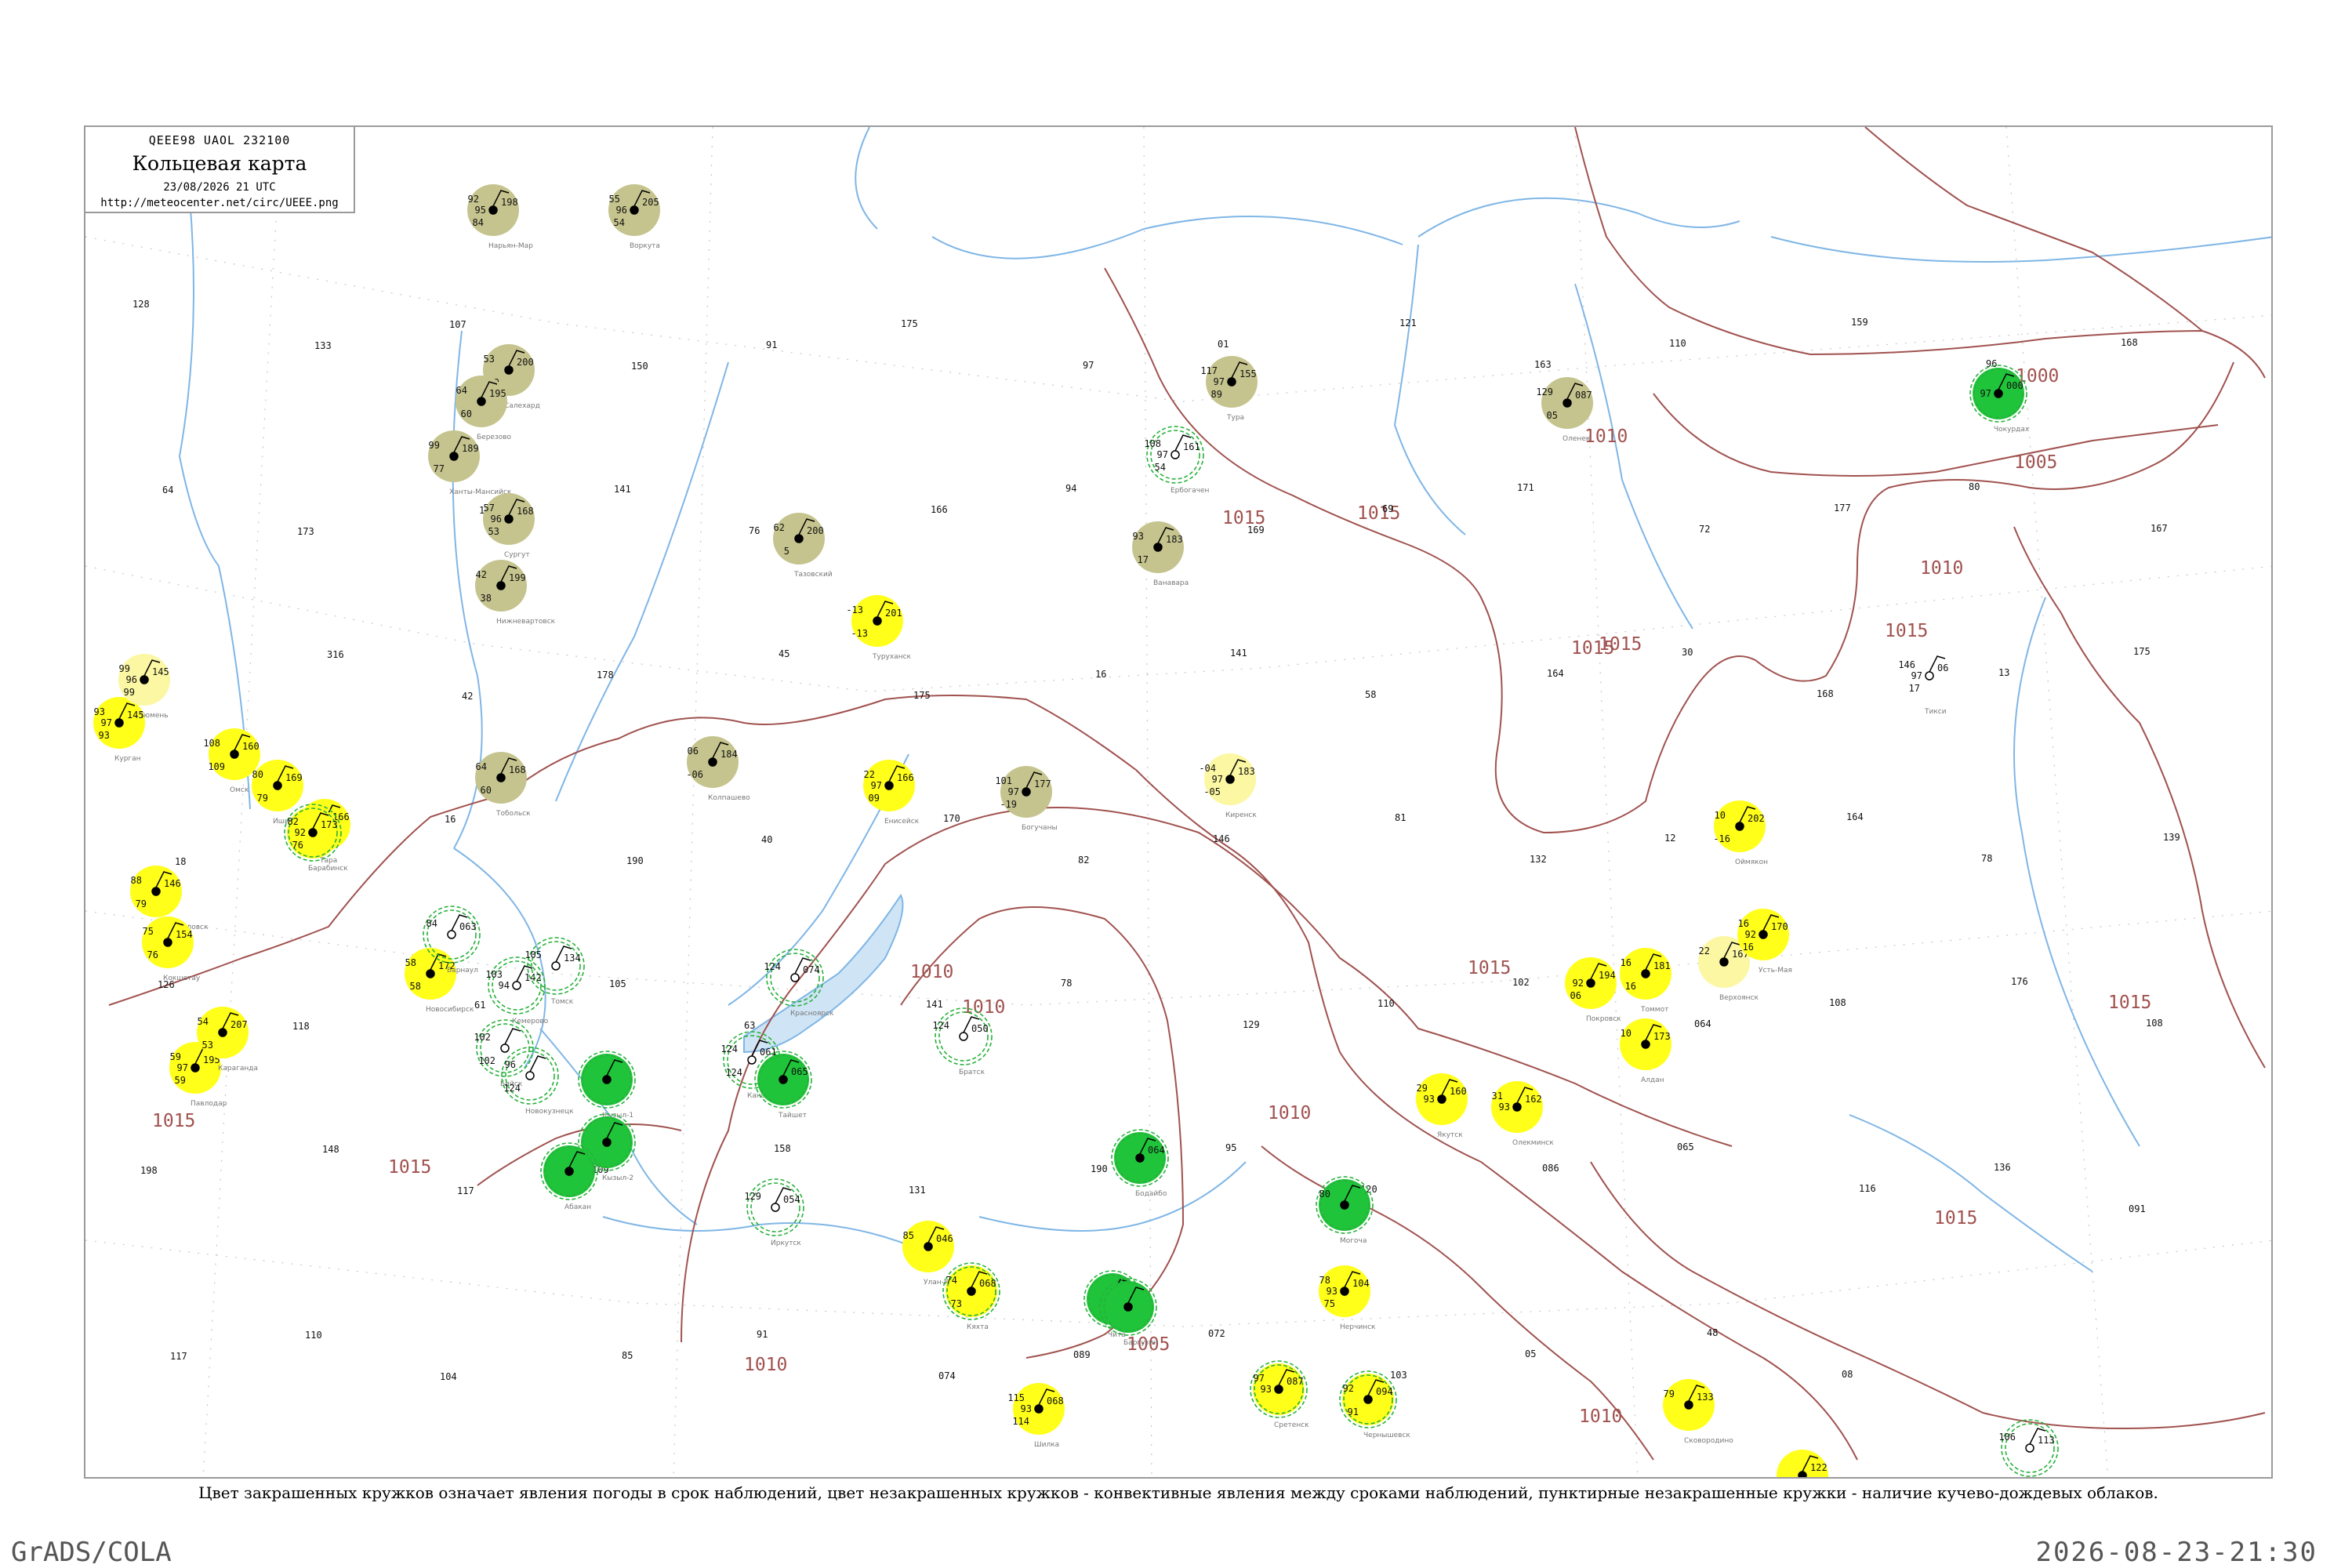 The width and height of the screenshot is (2352, 1568). Describe the element at coordinates (962, 1041) in the screenshot. I see `station-marker: 124 050 Братск` at that location.